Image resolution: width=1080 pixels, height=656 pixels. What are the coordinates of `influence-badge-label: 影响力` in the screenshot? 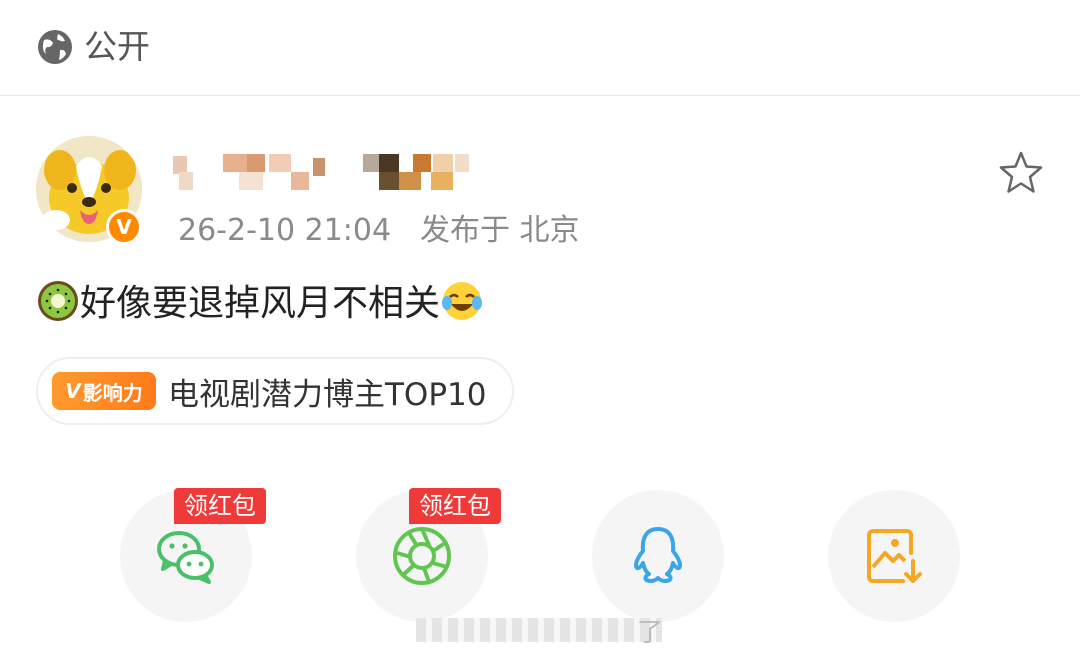 It's located at (112, 392).